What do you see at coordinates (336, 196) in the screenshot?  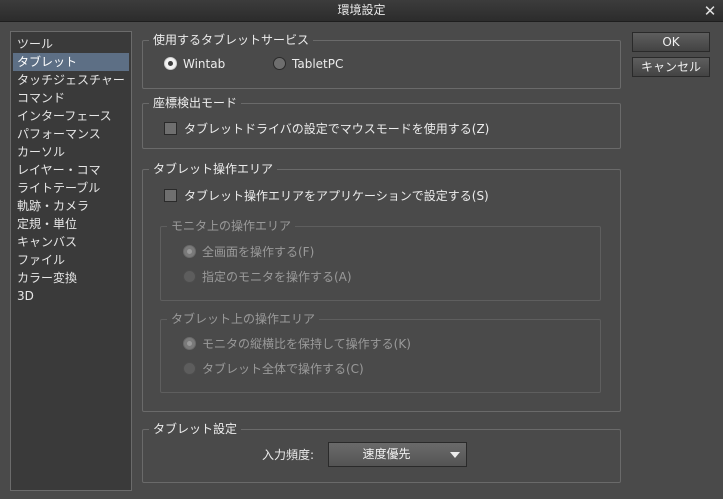 I see `app-area-label: タブレット操作エリアをアプリケーションで設定する(S)` at bounding box center [336, 196].